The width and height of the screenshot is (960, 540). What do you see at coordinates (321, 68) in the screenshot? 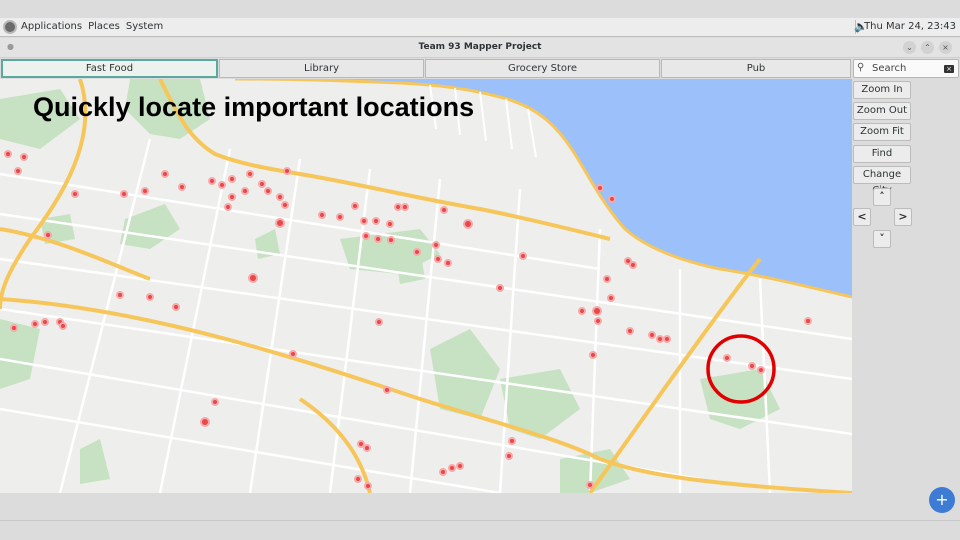
I see `tab-library: Library` at bounding box center [321, 68].